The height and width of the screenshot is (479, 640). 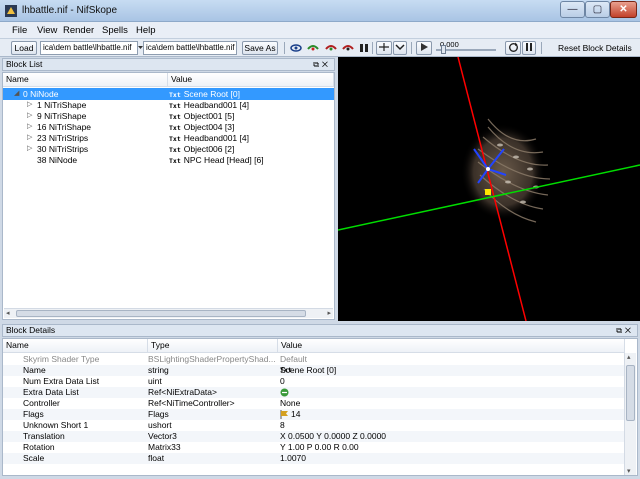 I want to click on column-header-type: Type, so click(x=213, y=346).